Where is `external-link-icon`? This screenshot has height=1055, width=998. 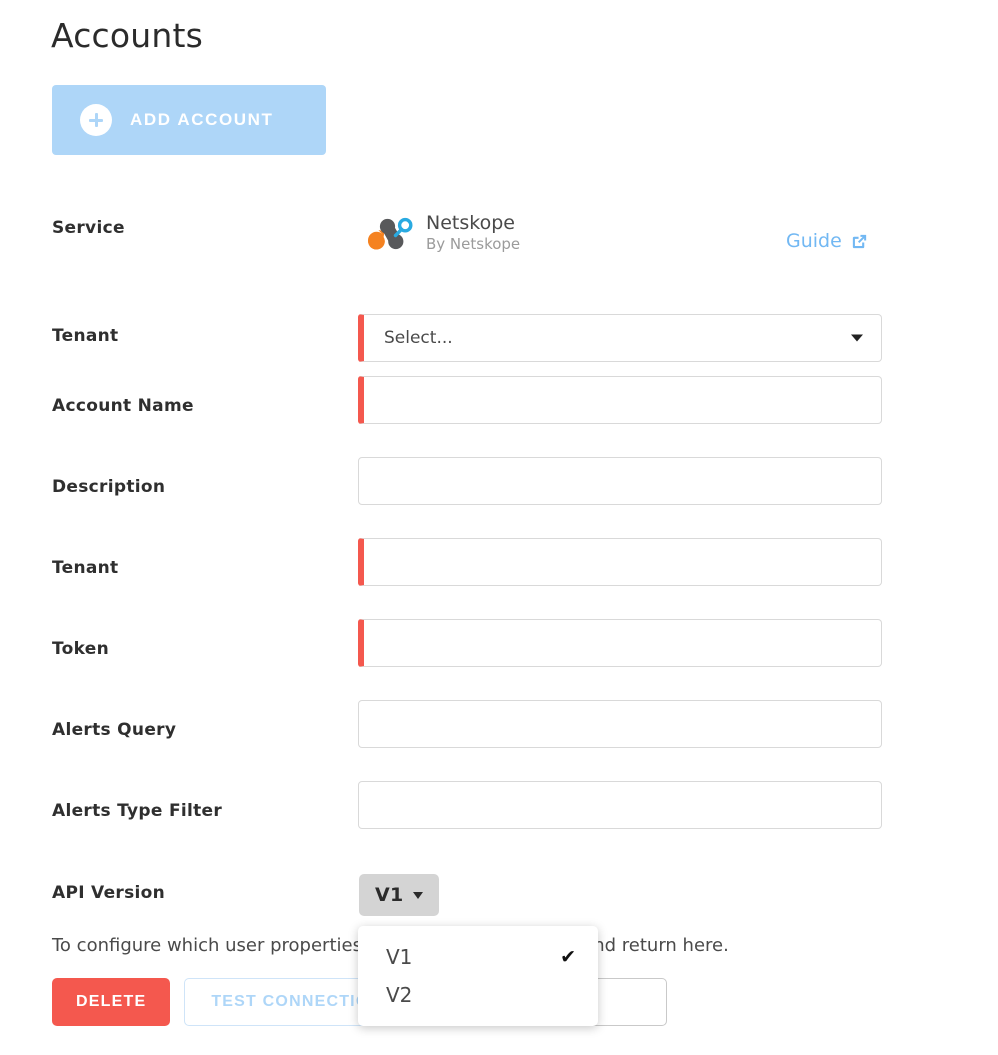 external-link-icon is located at coordinates (859, 241).